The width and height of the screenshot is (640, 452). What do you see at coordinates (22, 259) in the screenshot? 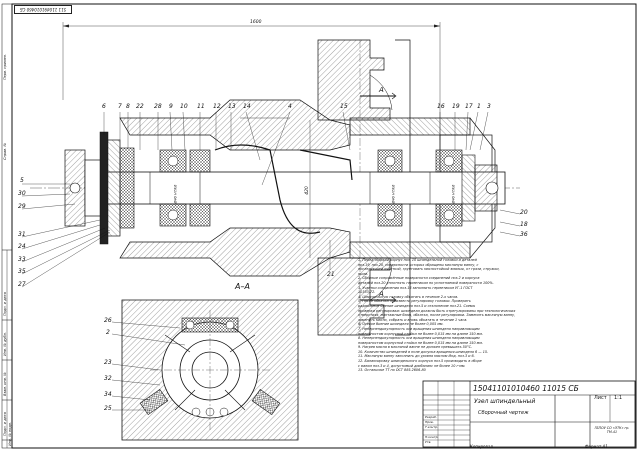
I see `callout-number: 33` at bounding box center [22, 259].